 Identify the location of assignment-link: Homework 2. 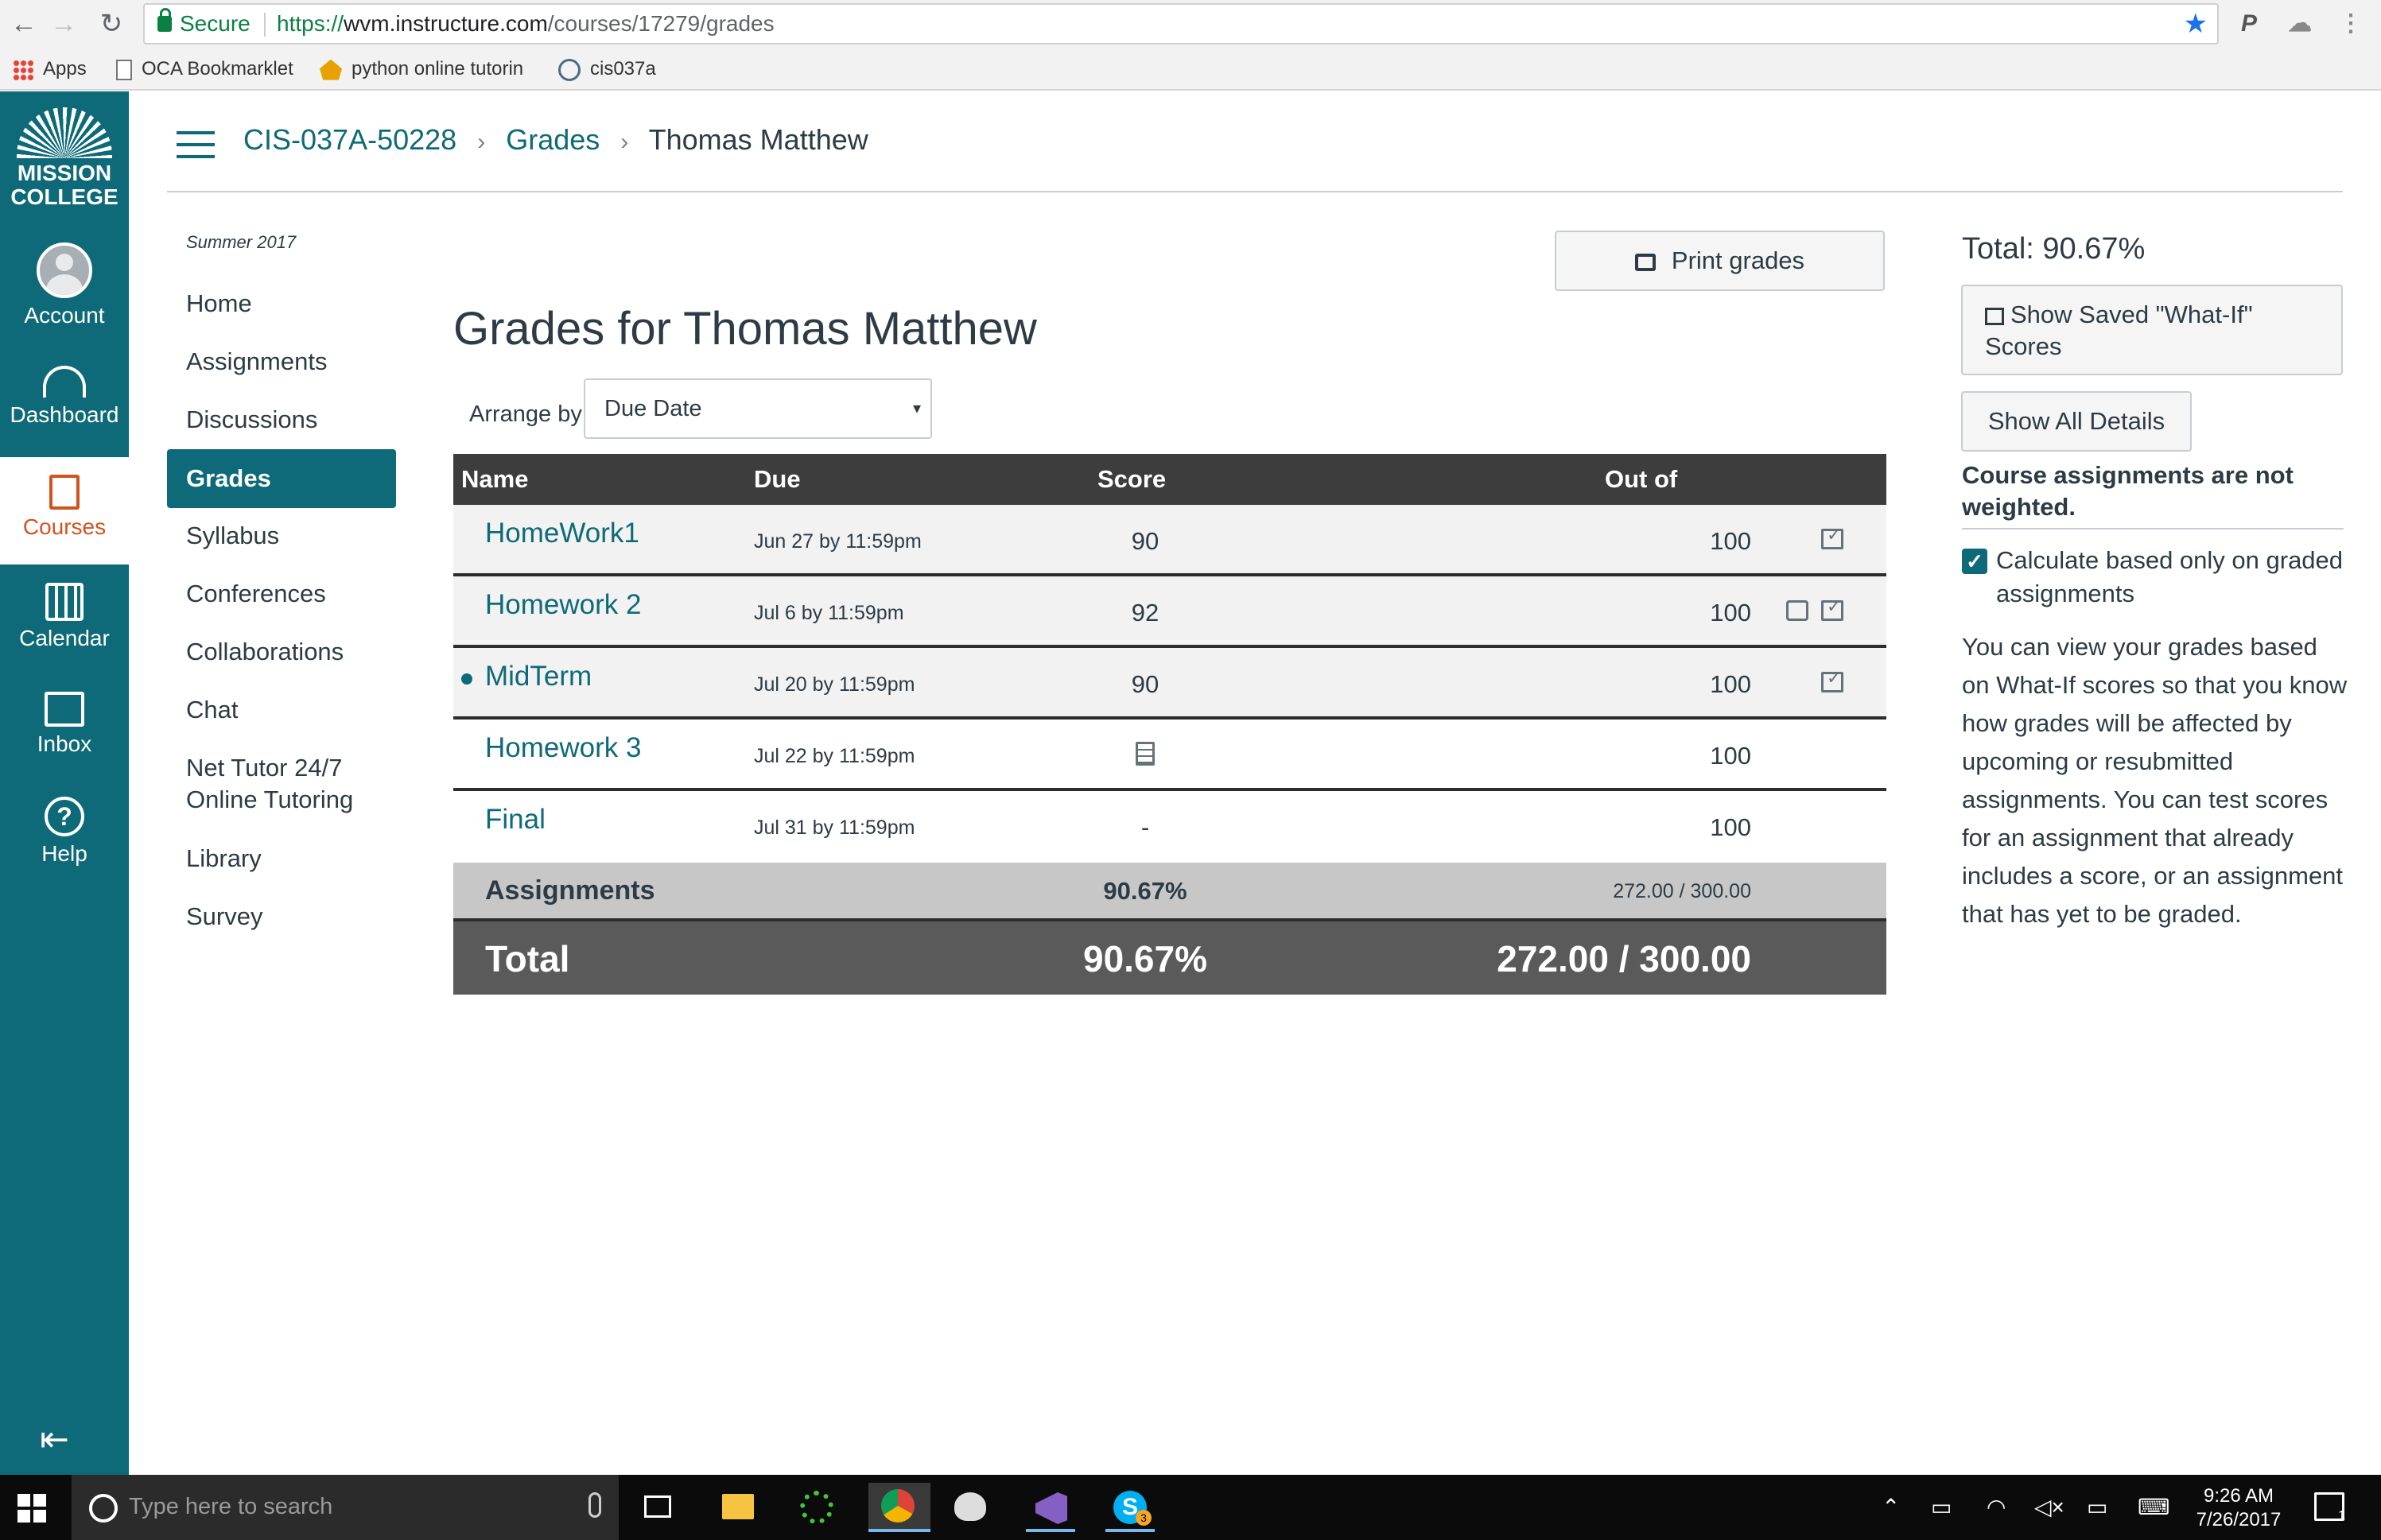
(563, 605).